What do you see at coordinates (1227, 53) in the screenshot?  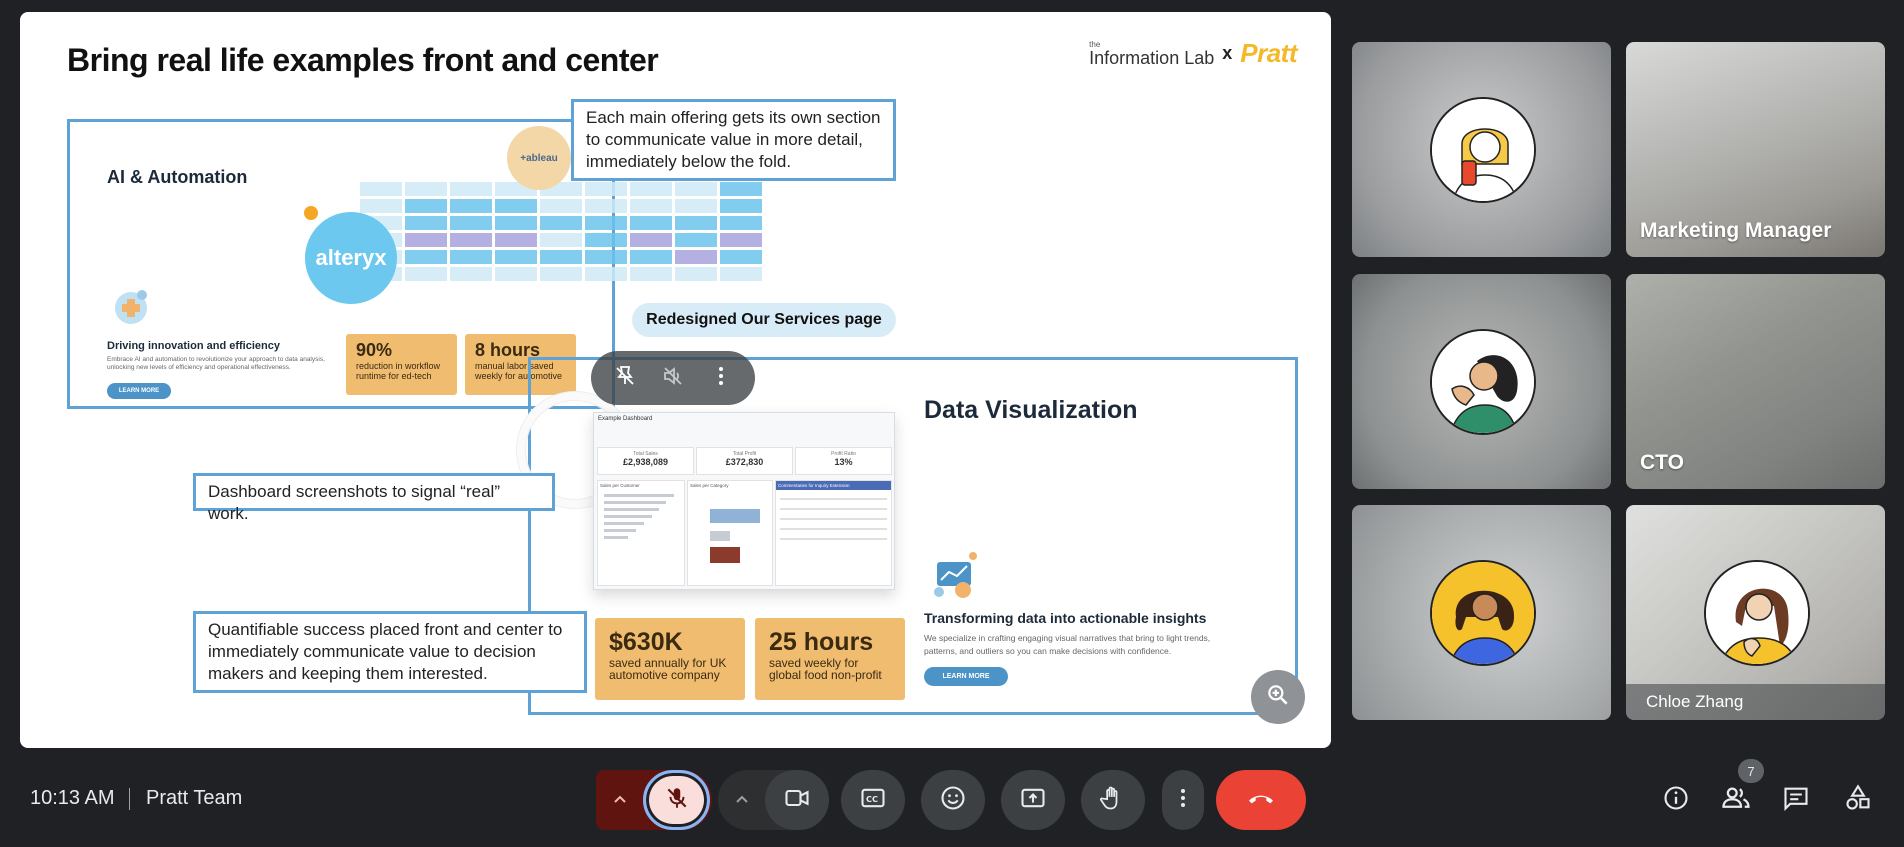 I see `brand-x: x` at bounding box center [1227, 53].